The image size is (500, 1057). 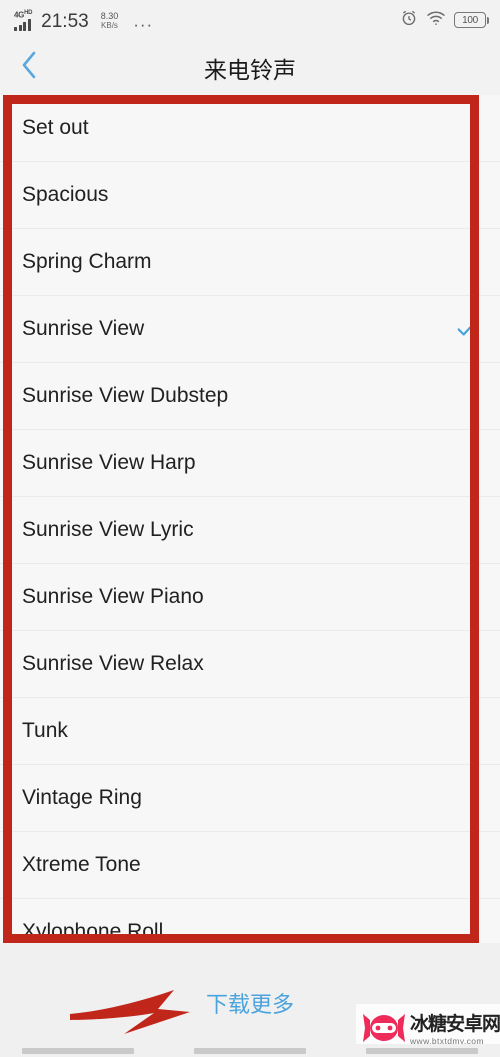 I want to click on data-speed-unit: KB/s, so click(x=109, y=26).